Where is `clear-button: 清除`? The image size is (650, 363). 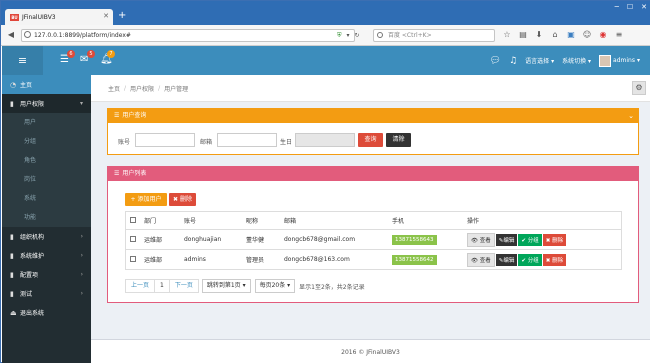
clear-button: 清除 is located at coordinates (398, 140).